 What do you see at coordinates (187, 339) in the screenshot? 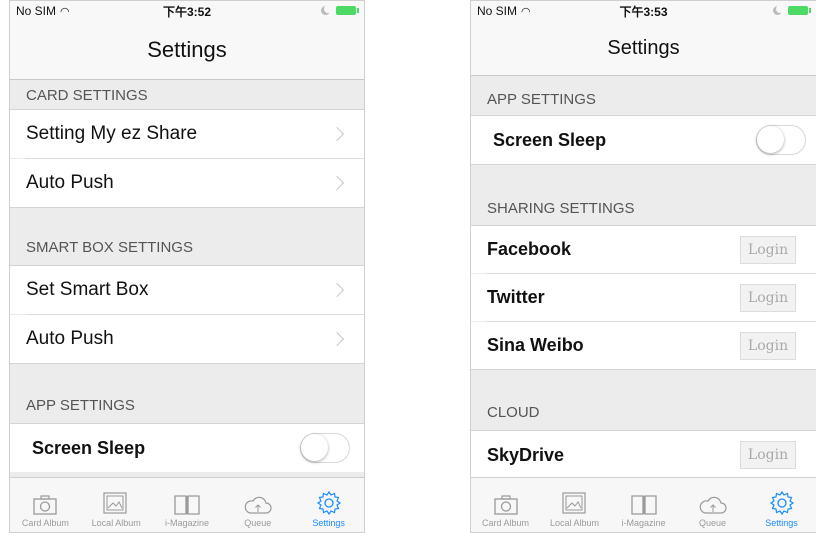
I see `smart-box-auto-push-row: Auto Push` at bounding box center [187, 339].